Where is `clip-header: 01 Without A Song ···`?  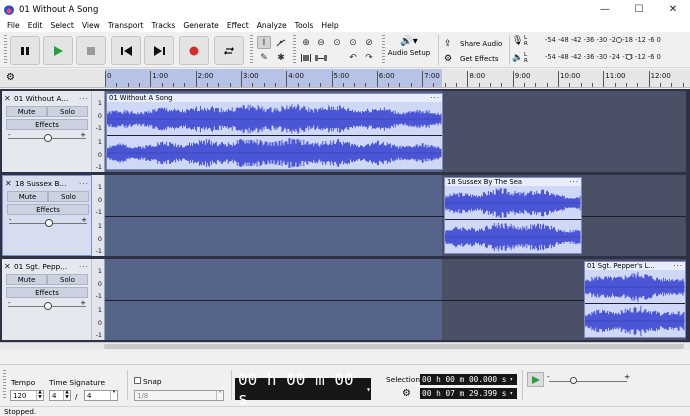
clip-header: 01 Without A Song ··· is located at coordinates (274, 98).